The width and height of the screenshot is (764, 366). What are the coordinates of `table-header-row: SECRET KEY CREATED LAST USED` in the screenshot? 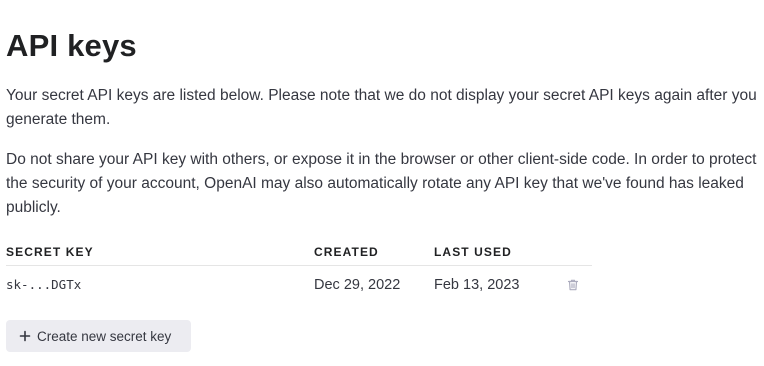 It's located at (299, 252).